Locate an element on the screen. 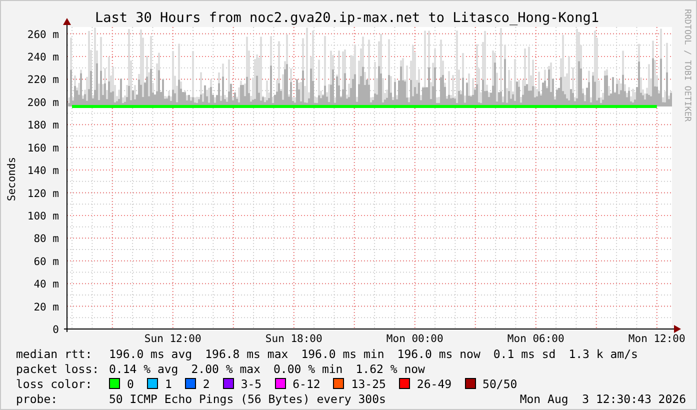 The width and height of the screenshot is (697, 410). stat-value: 0.00 % min is located at coordinates (308, 369).